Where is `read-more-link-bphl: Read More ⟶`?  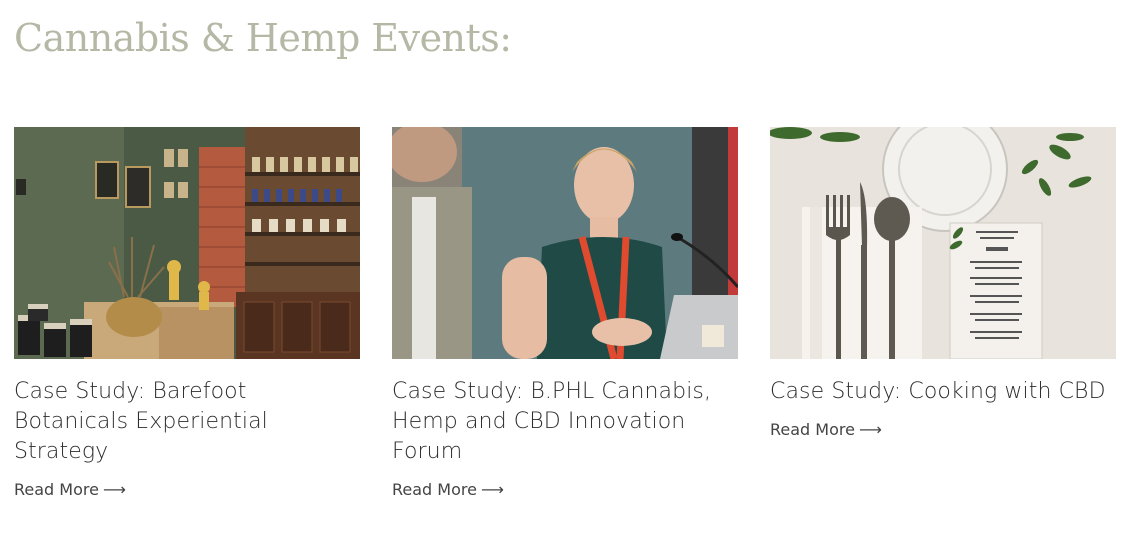
read-more-link-bphl: Read More ⟶ is located at coordinates (448, 490).